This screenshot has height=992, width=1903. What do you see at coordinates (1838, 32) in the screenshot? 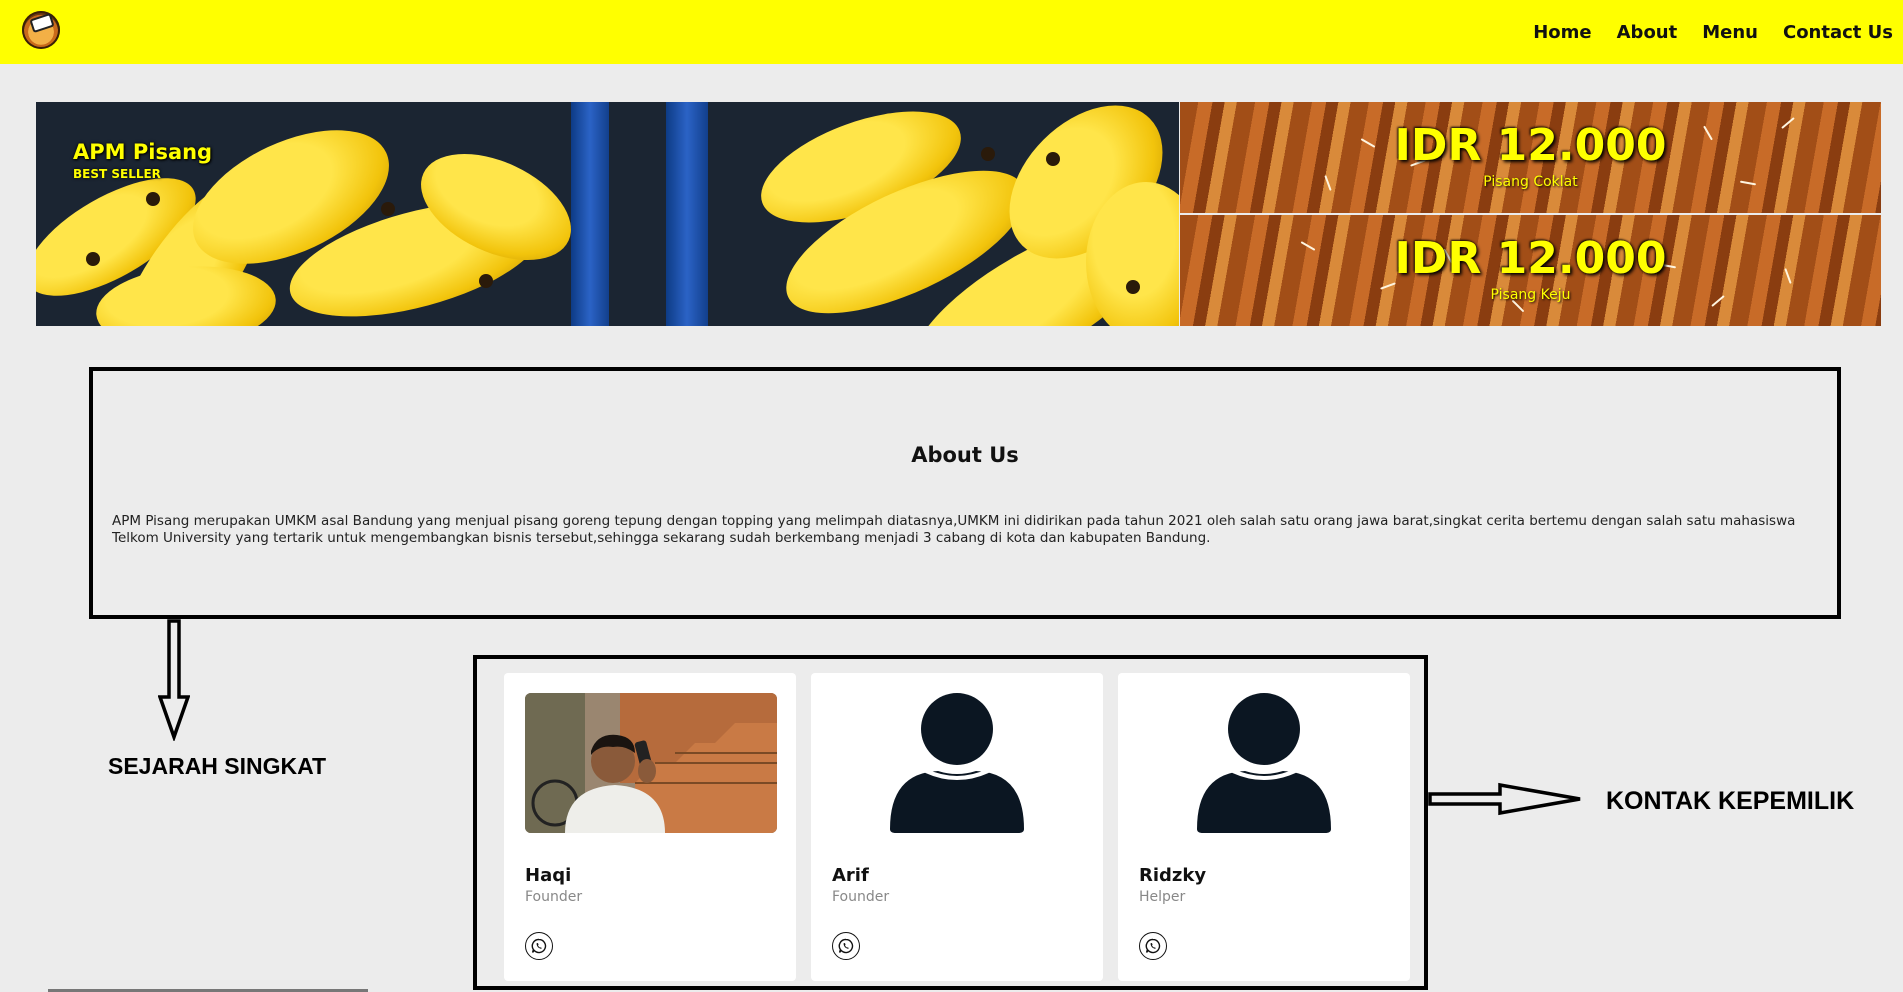
I see `nav-contact-us: Contact Us` at bounding box center [1838, 32].